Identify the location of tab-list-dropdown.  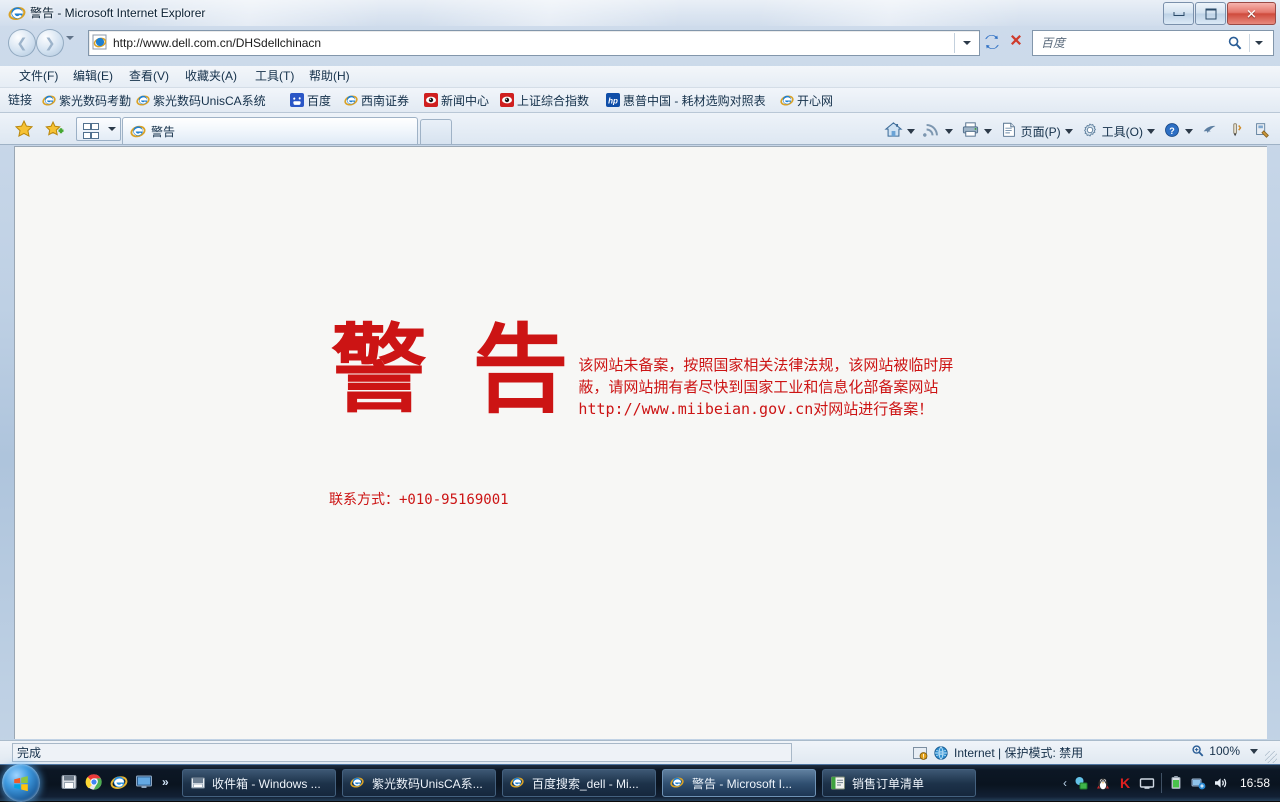
(112, 129).